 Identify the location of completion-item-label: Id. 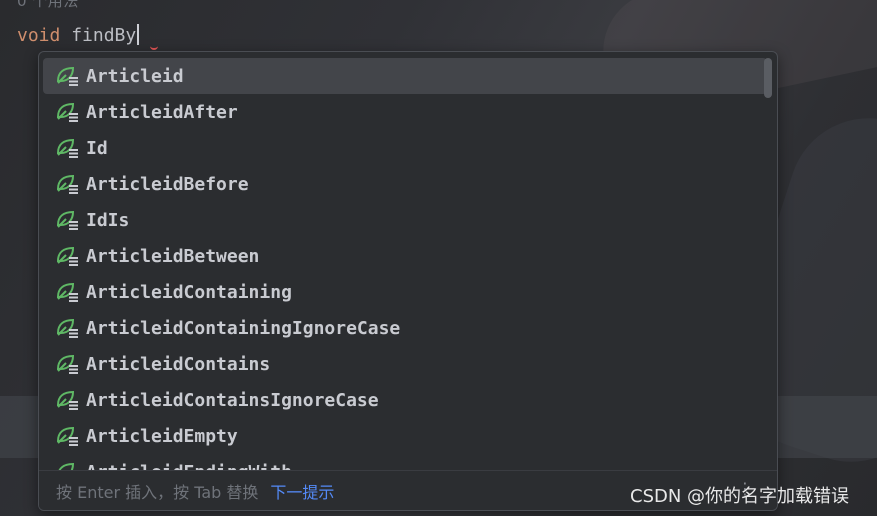
(97, 148).